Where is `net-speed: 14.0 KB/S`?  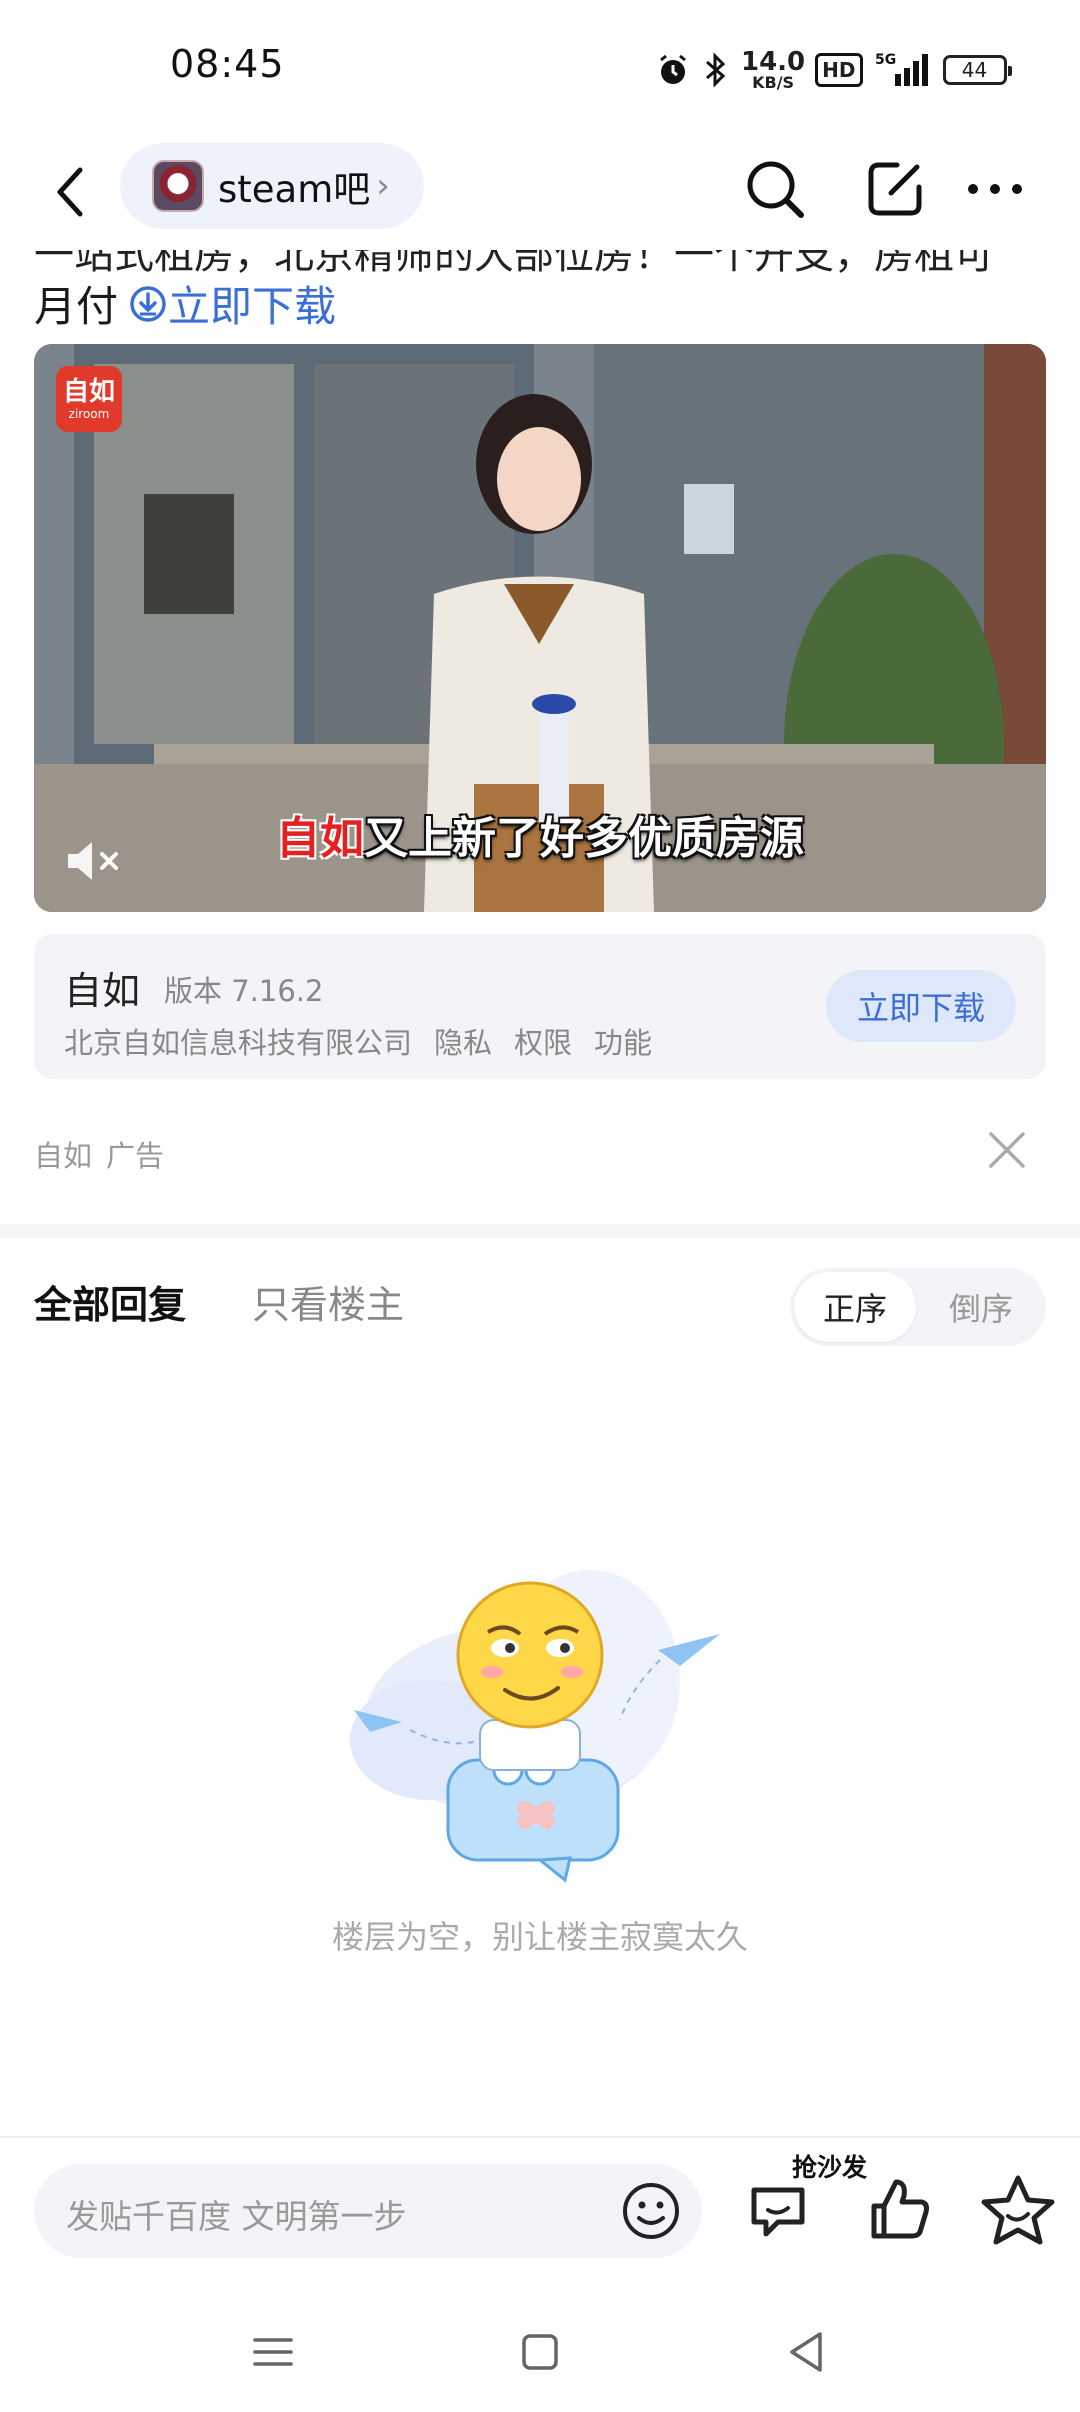 net-speed: 14.0 KB/S is located at coordinates (773, 69).